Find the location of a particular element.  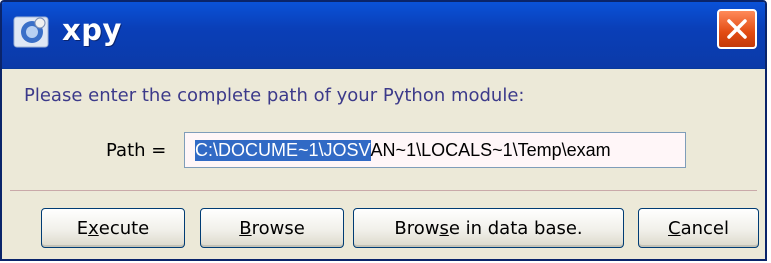

execute-button: Ex ecute is located at coordinates (113, 228).